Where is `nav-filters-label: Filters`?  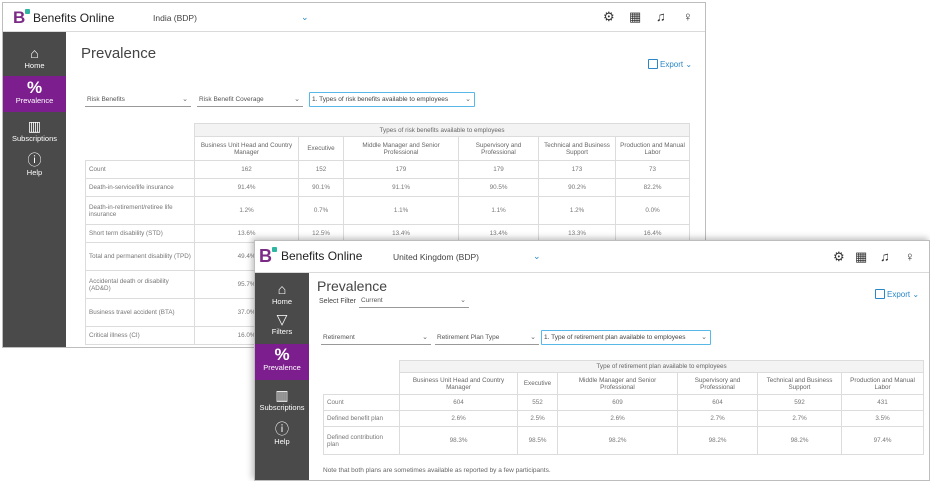
nav-filters-label: Filters is located at coordinates (282, 331).